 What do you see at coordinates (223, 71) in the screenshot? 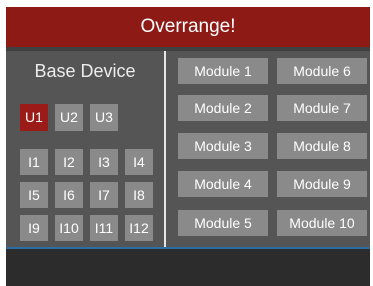
I see `module-button-1: Module 1` at bounding box center [223, 71].